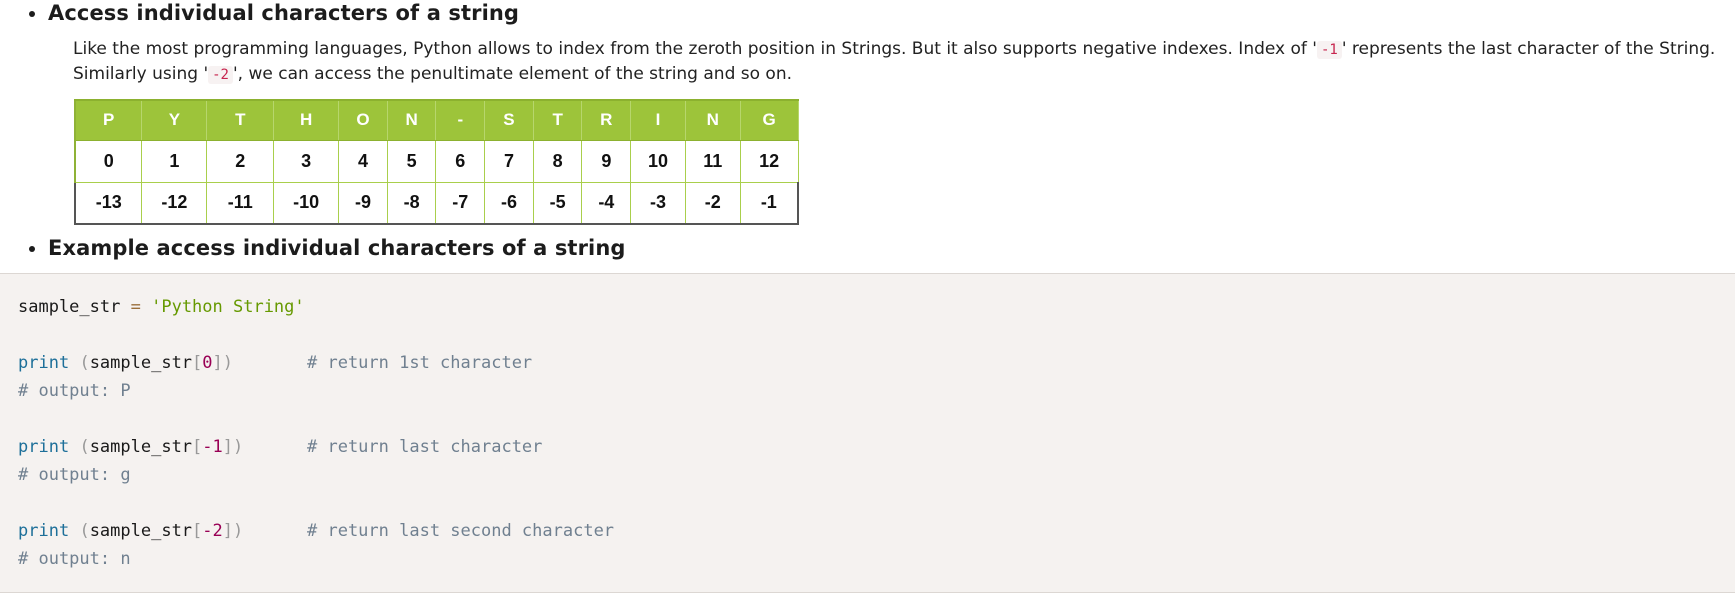 The height and width of the screenshot is (596, 1735). What do you see at coordinates (174, 120) in the screenshot?
I see `table-header-cell: Y` at bounding box center [174, 120].